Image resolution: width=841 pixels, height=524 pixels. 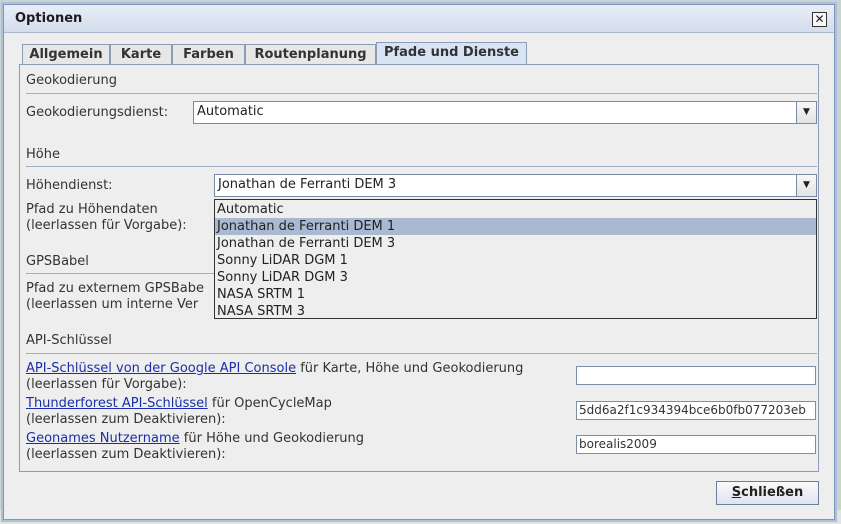 What do you see at coordinates (57, 261) in the screenshot?
I see `section-gpsbabel: GPSBabel` at bounding box center [57, 261].